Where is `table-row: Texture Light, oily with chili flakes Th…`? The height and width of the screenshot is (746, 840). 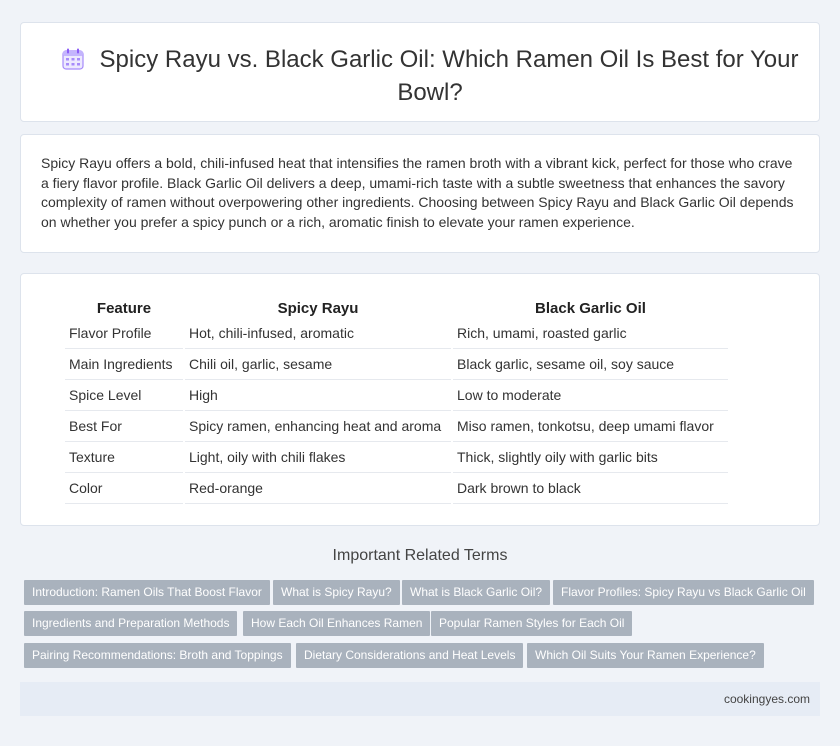
table-row: Texture Light, oily with chili flakes Th… is located at coordinates (396, 457).